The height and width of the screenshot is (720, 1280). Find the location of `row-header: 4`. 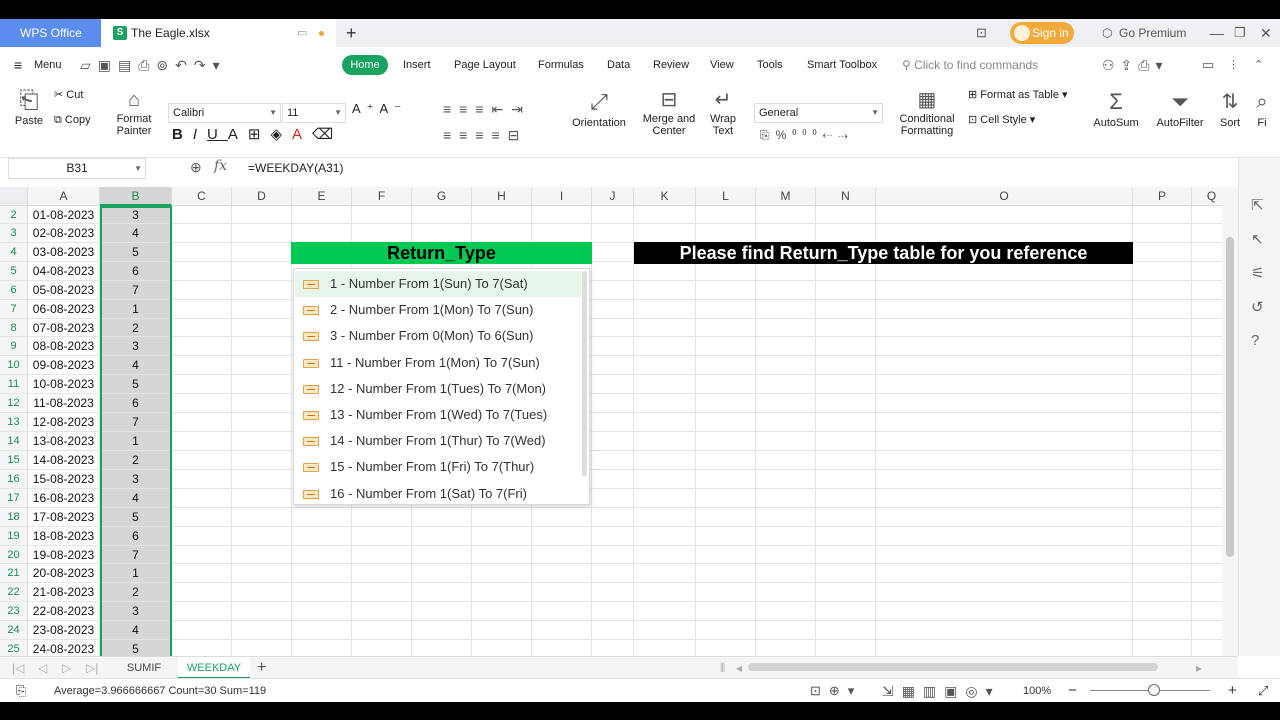

row-header: 4 is located at coordinates (14, 252).